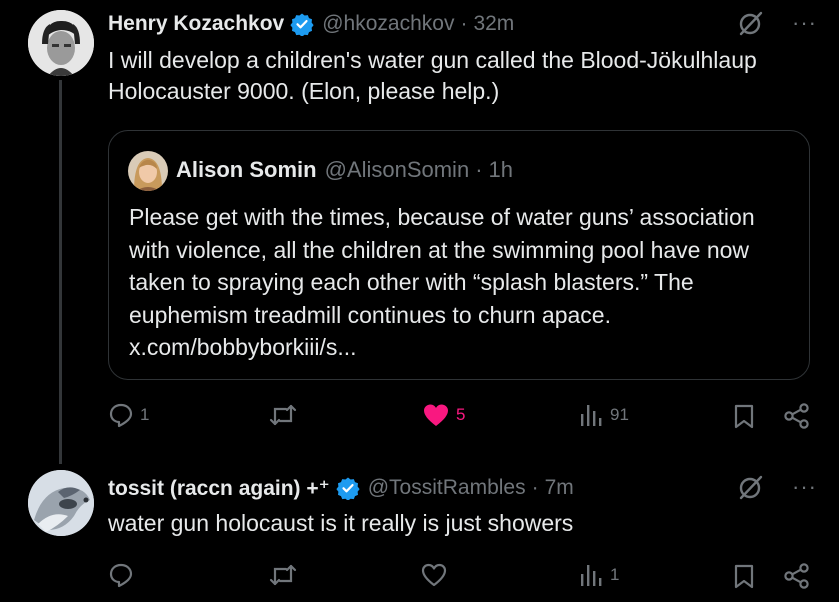 The image size is (839, 602). I want to click on view-count: 1, so click(615, 574).